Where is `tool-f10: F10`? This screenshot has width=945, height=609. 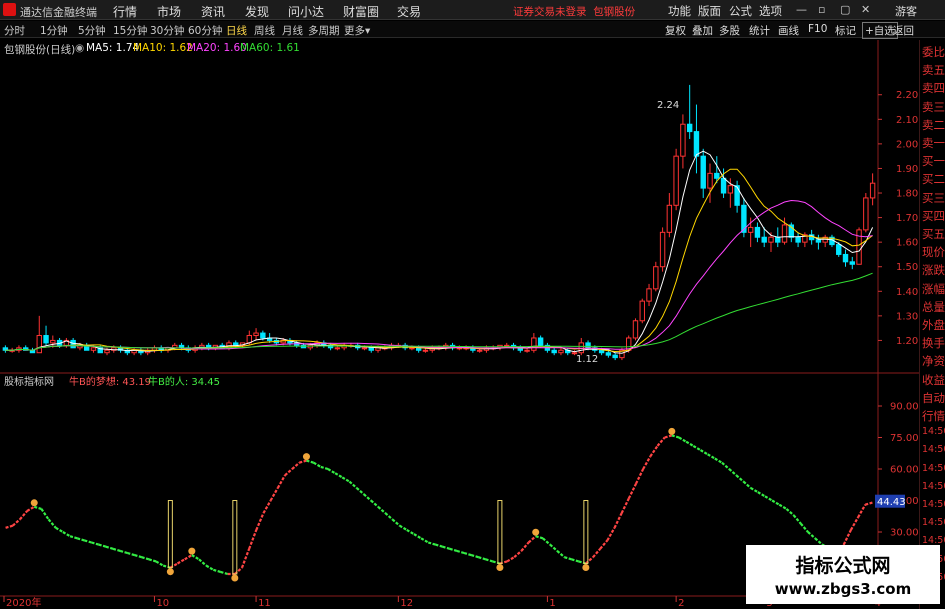 tool-f10: F10 is located at coordinates (817, 29).